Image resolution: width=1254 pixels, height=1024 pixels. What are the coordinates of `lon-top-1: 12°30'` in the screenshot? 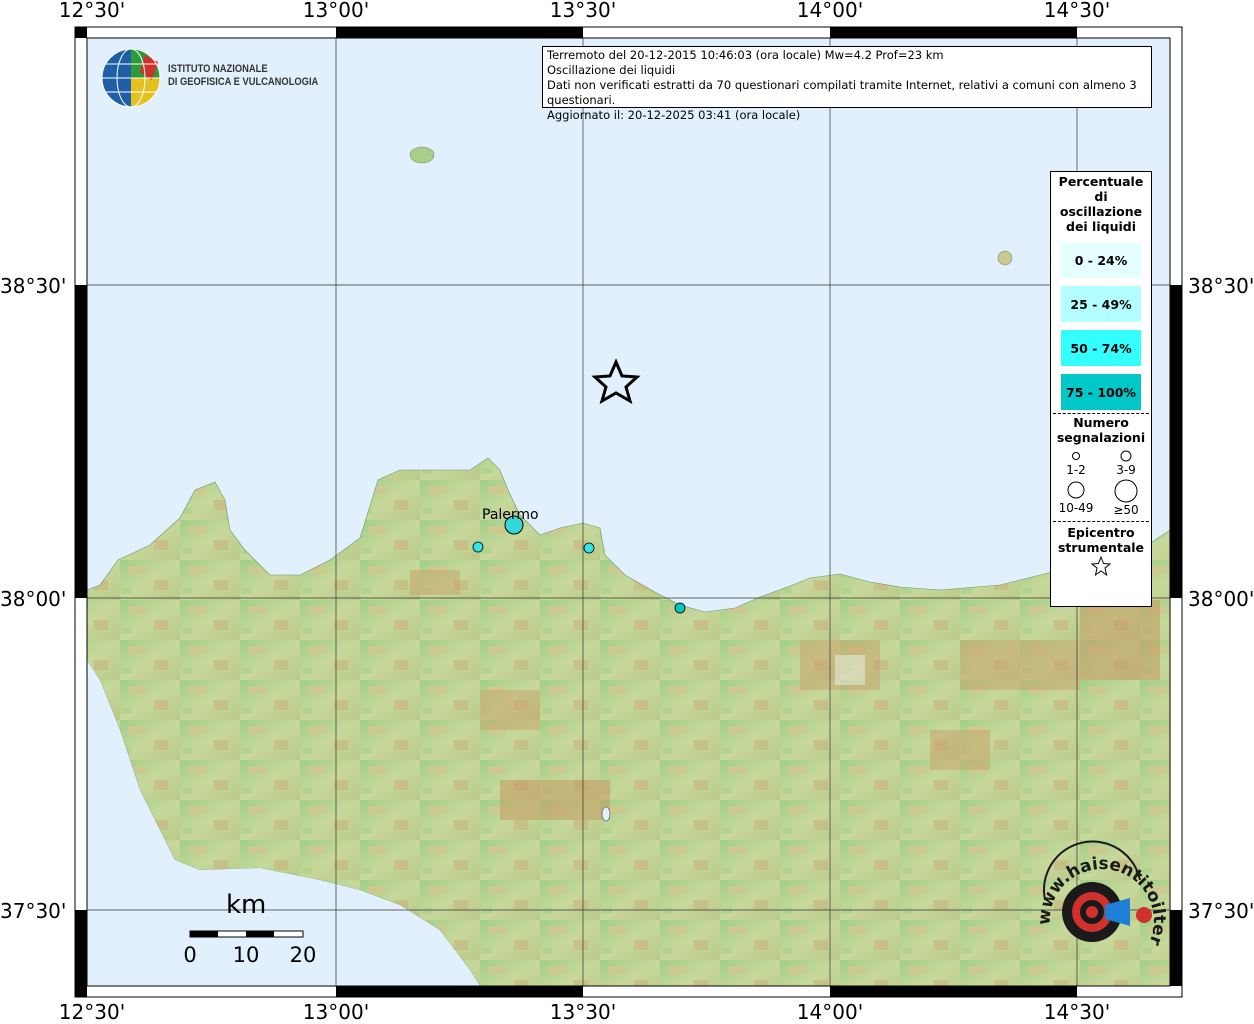 It's located at (92, 11).